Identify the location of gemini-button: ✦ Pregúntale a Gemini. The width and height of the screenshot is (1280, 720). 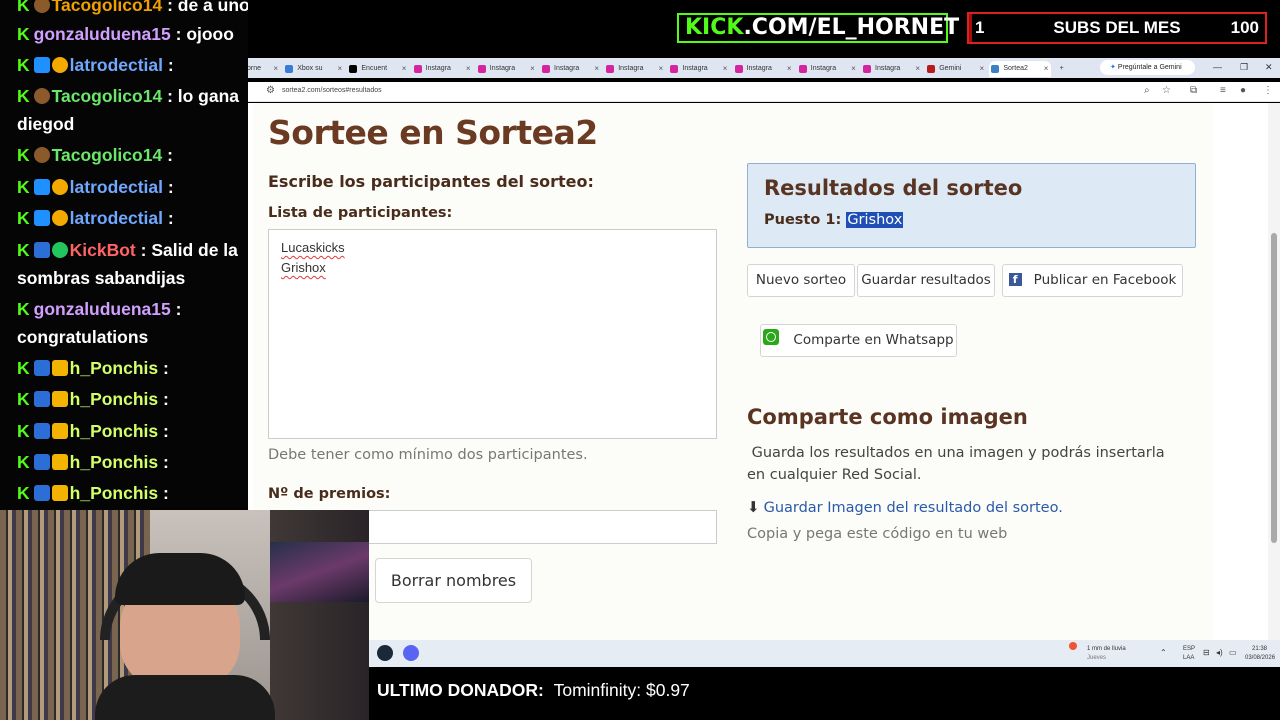
(1147, 67).